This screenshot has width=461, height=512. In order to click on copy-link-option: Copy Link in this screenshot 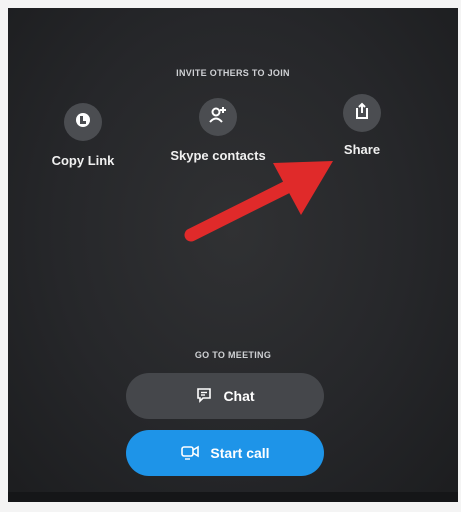, I will do `click(83, 135)`.